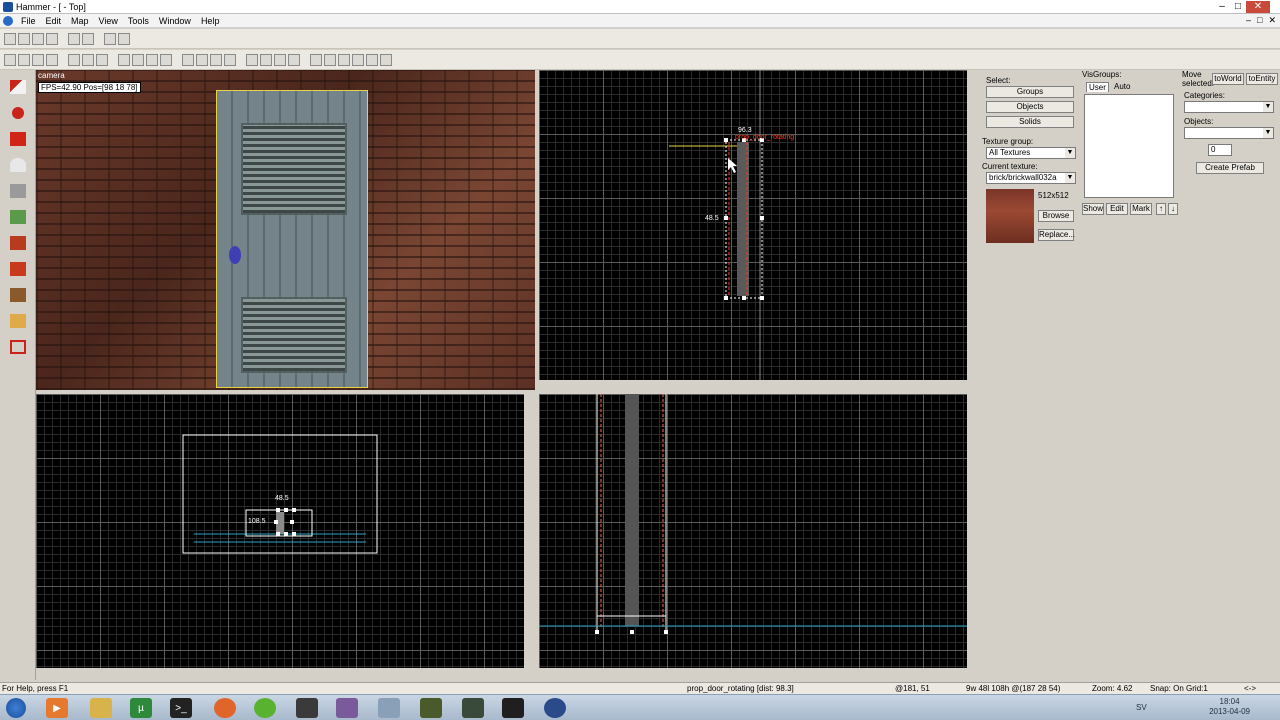 The height and width of the screenshot is (720, 1280). Describe the element at coordinates (101, 708) in the screenshot. I see `explorer-icon` at that location.